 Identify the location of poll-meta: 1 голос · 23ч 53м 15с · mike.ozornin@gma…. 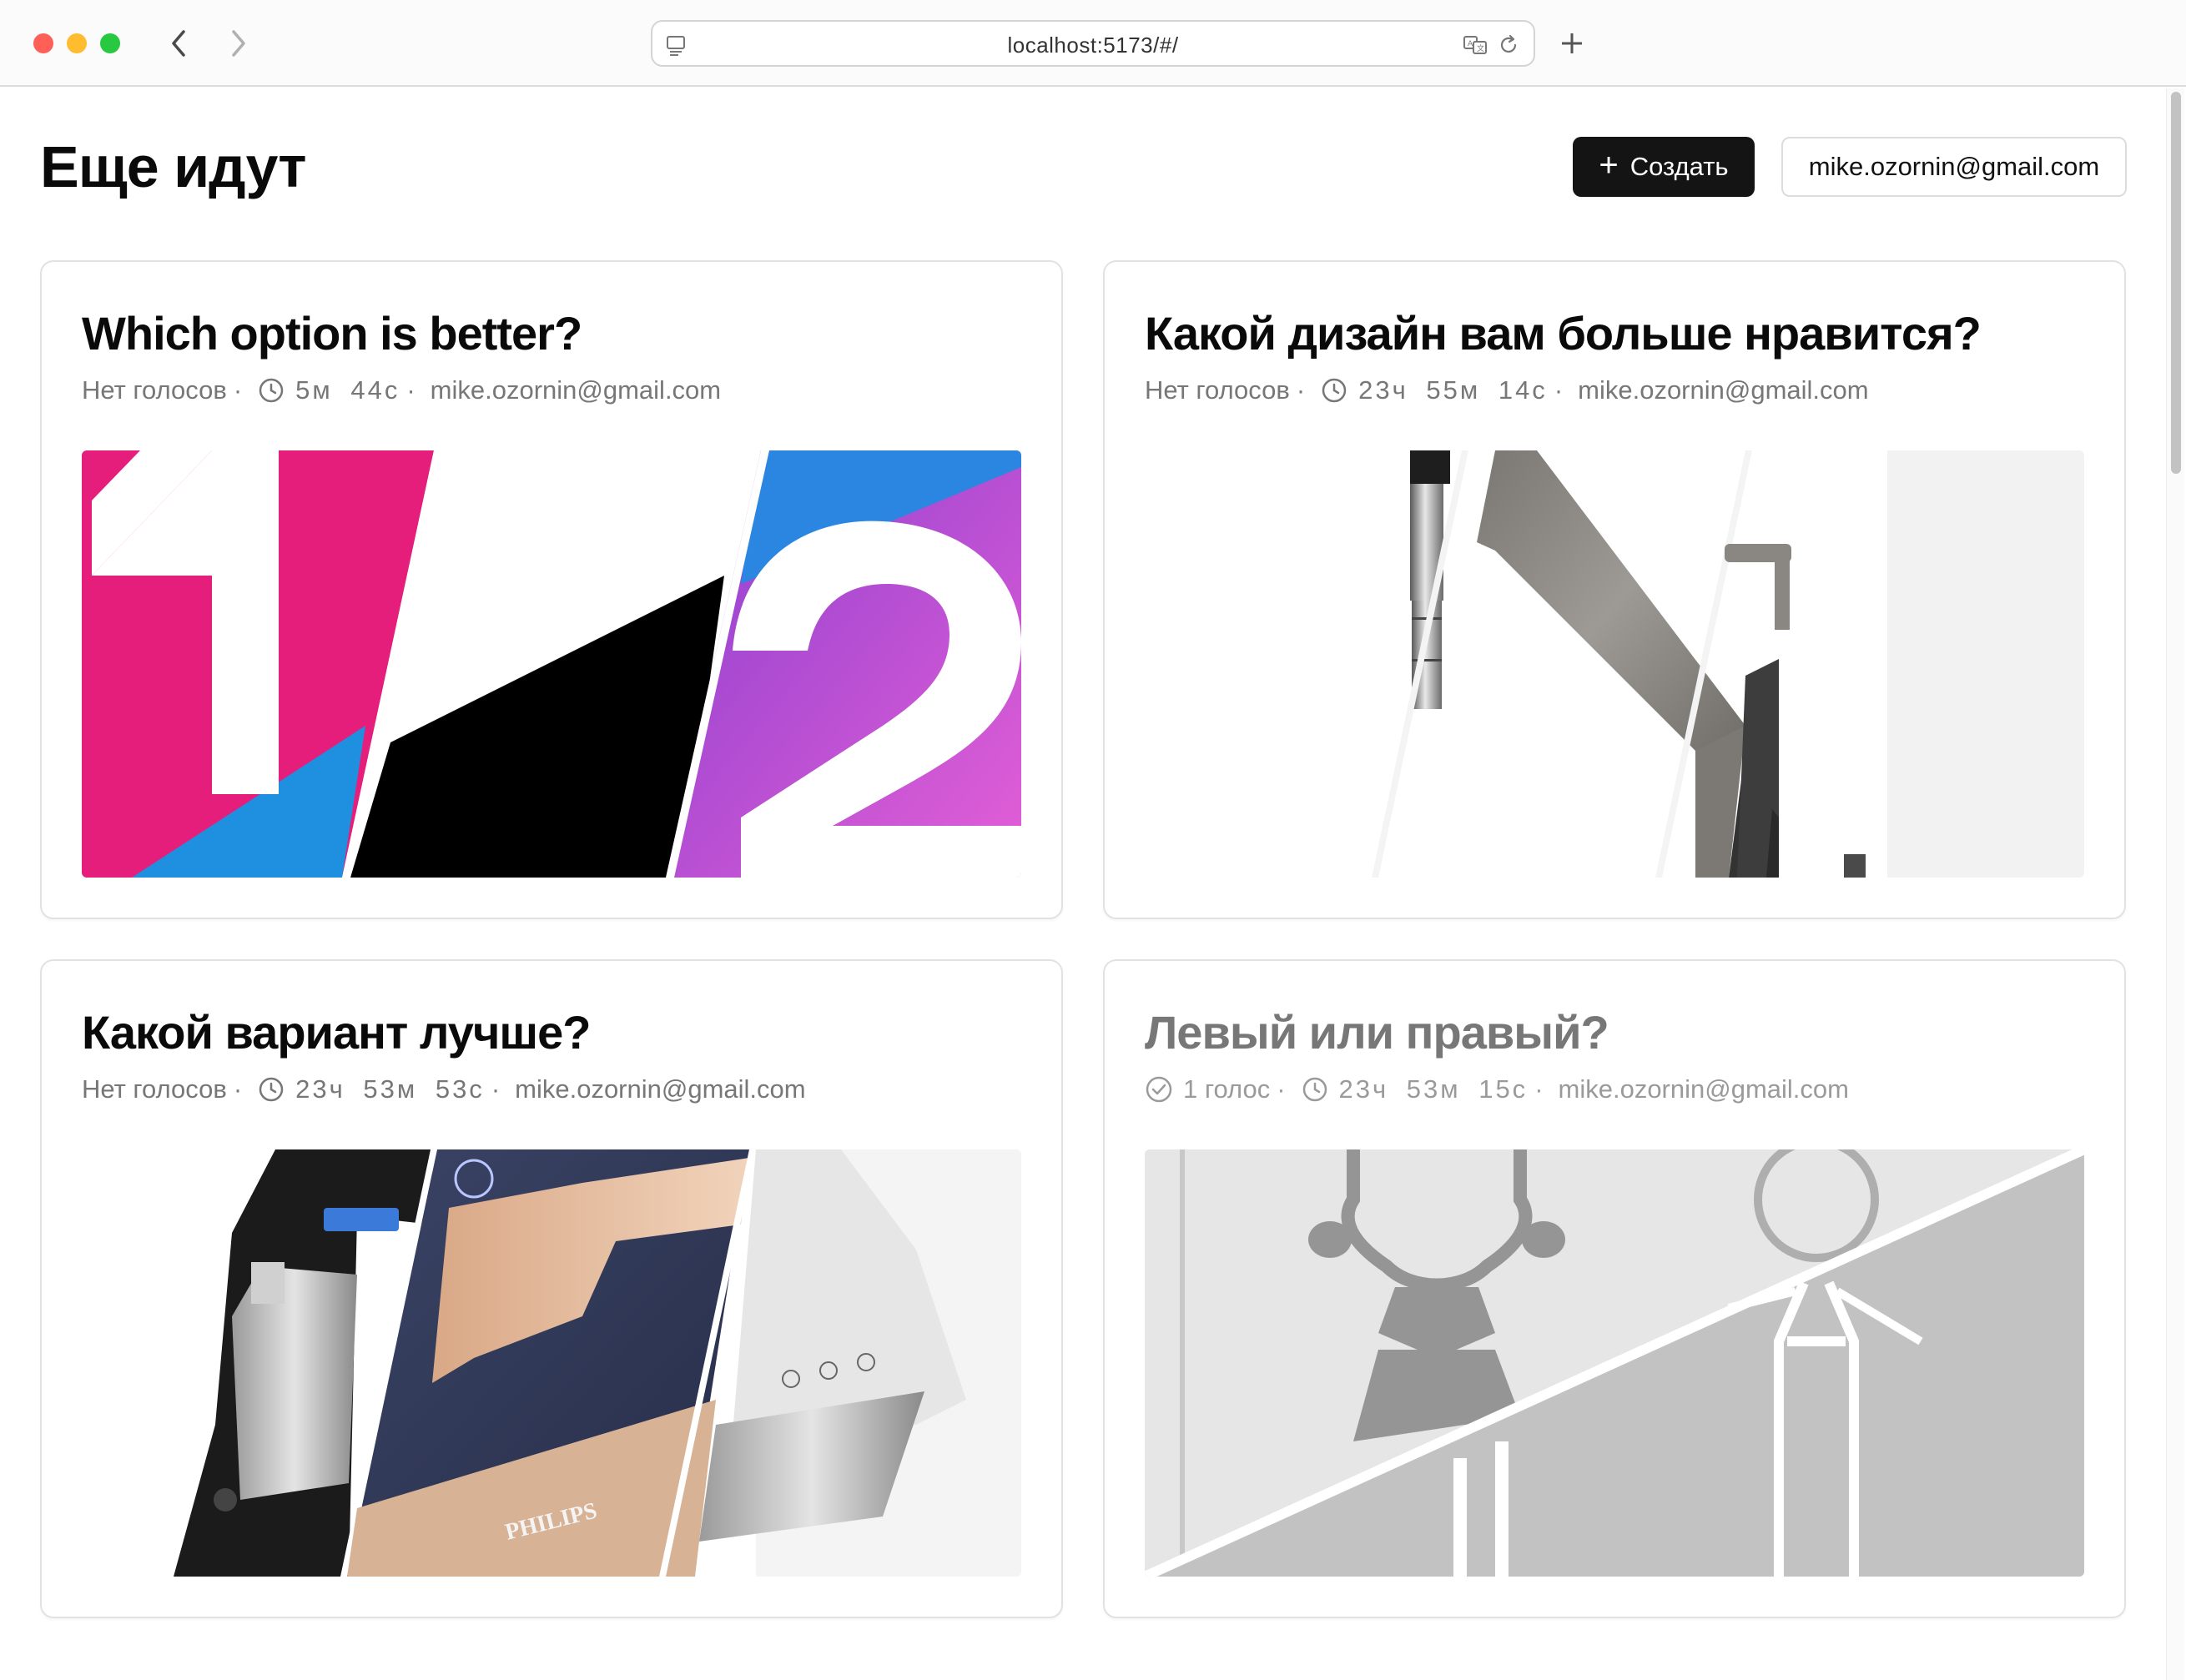
(1497, 1089).